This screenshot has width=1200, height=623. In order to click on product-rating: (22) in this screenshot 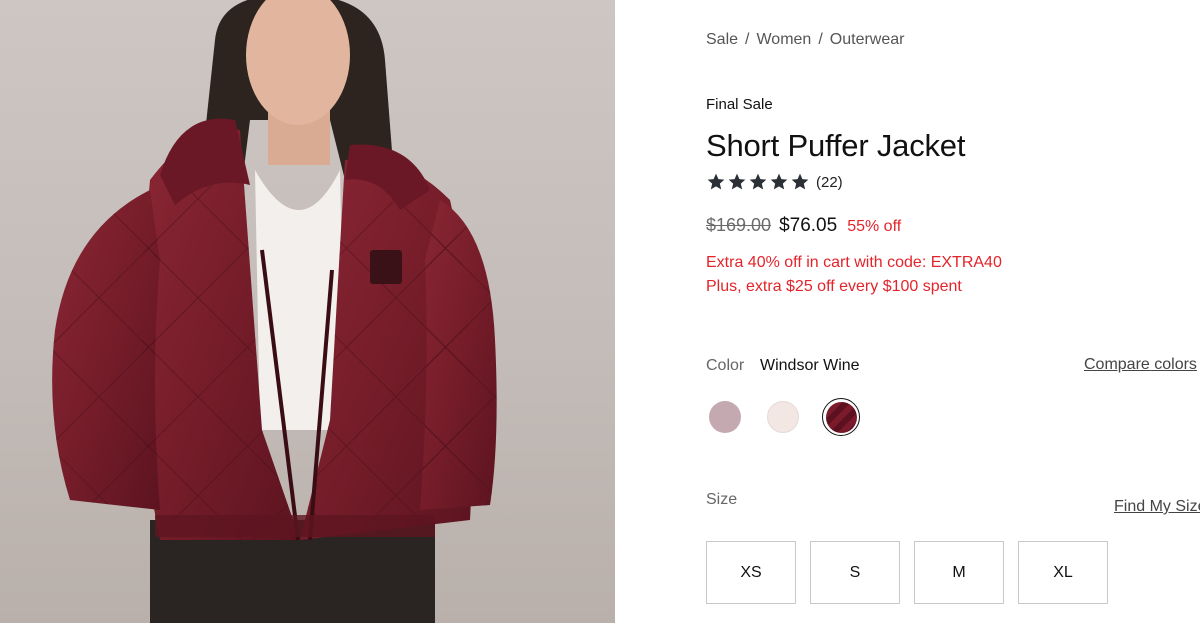, I will do `click(774, 182)`.